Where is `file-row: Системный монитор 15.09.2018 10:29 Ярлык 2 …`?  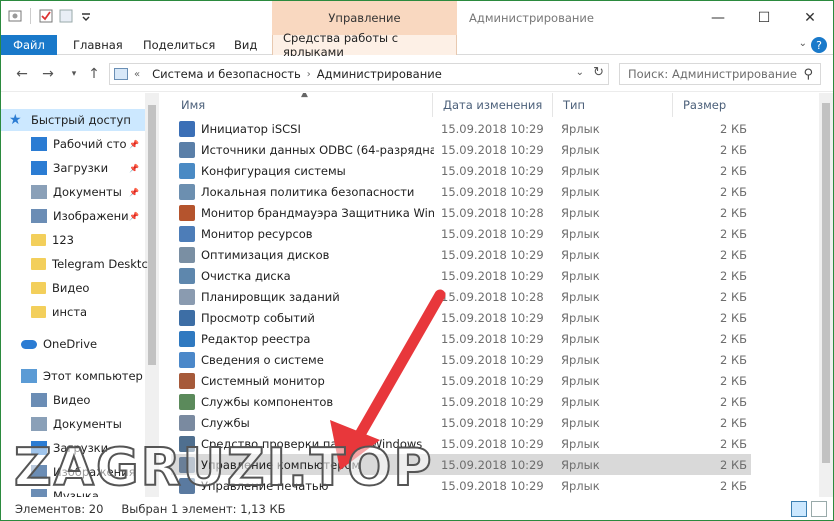 file-row: Системный монитор 15.09.2018 10:29 Ярлык 2 … is located at coordinates (461, 380).